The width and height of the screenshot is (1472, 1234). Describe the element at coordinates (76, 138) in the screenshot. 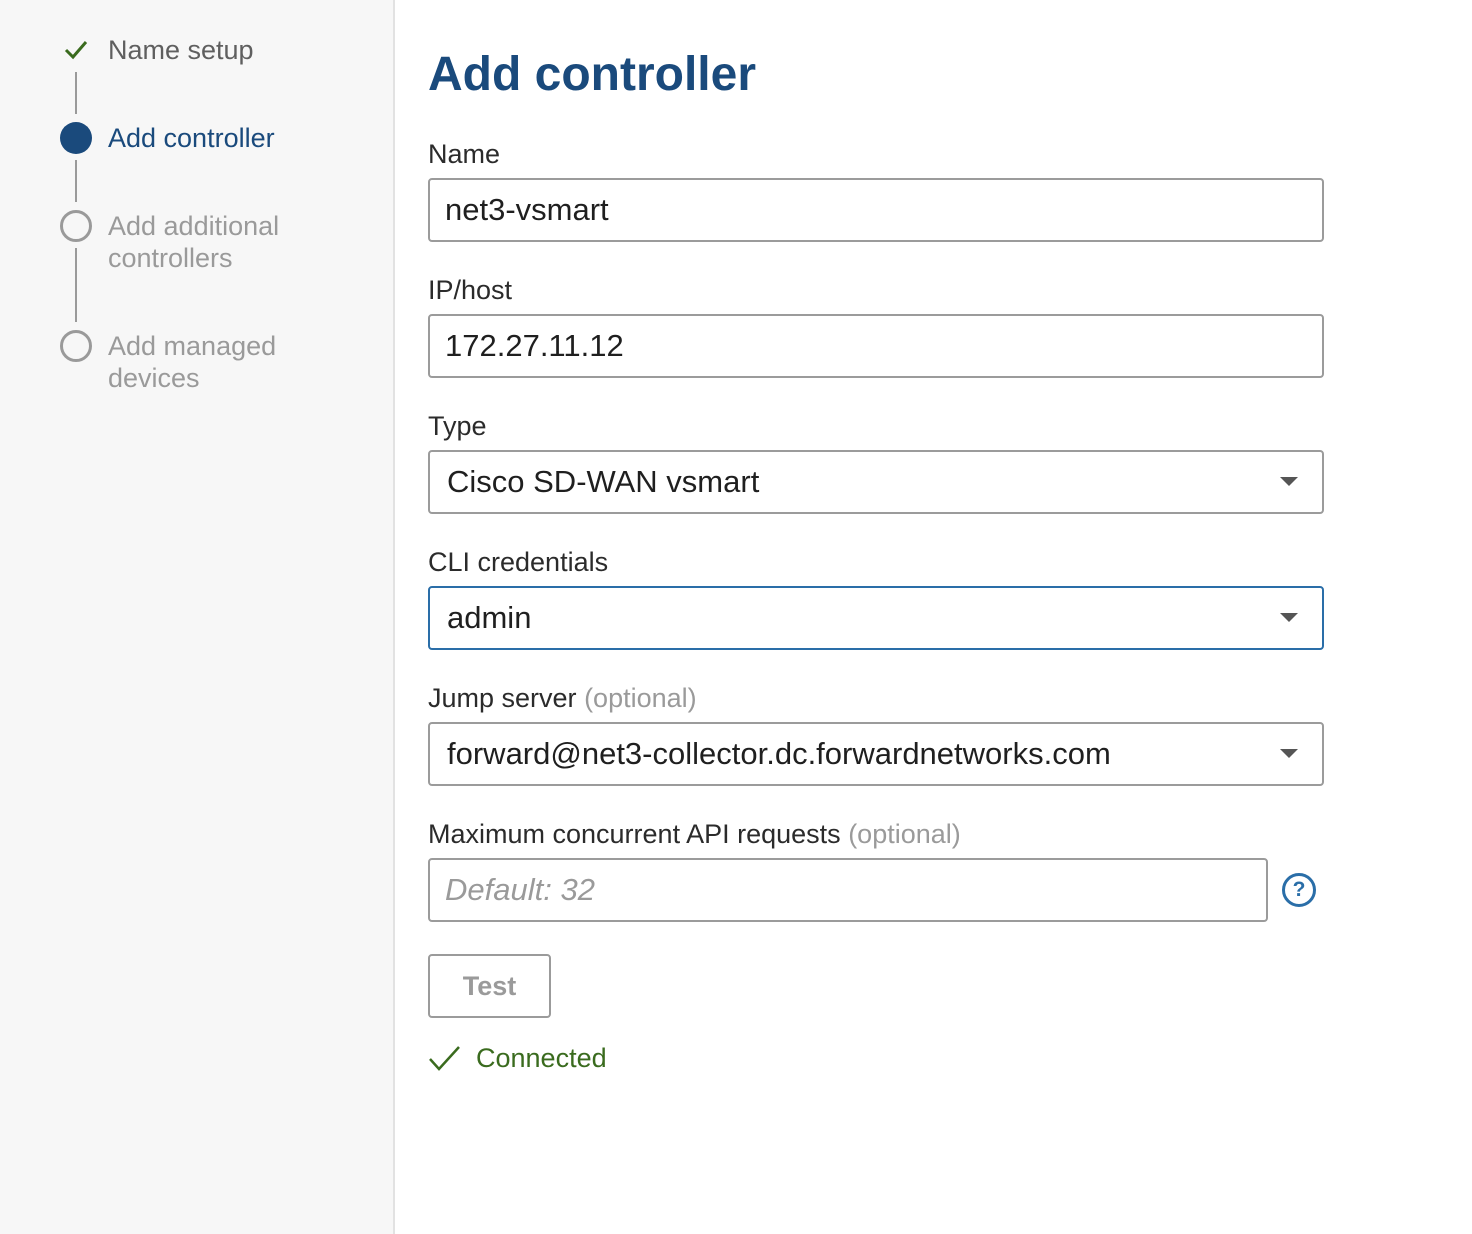

I see `active-step-dot` at that location.